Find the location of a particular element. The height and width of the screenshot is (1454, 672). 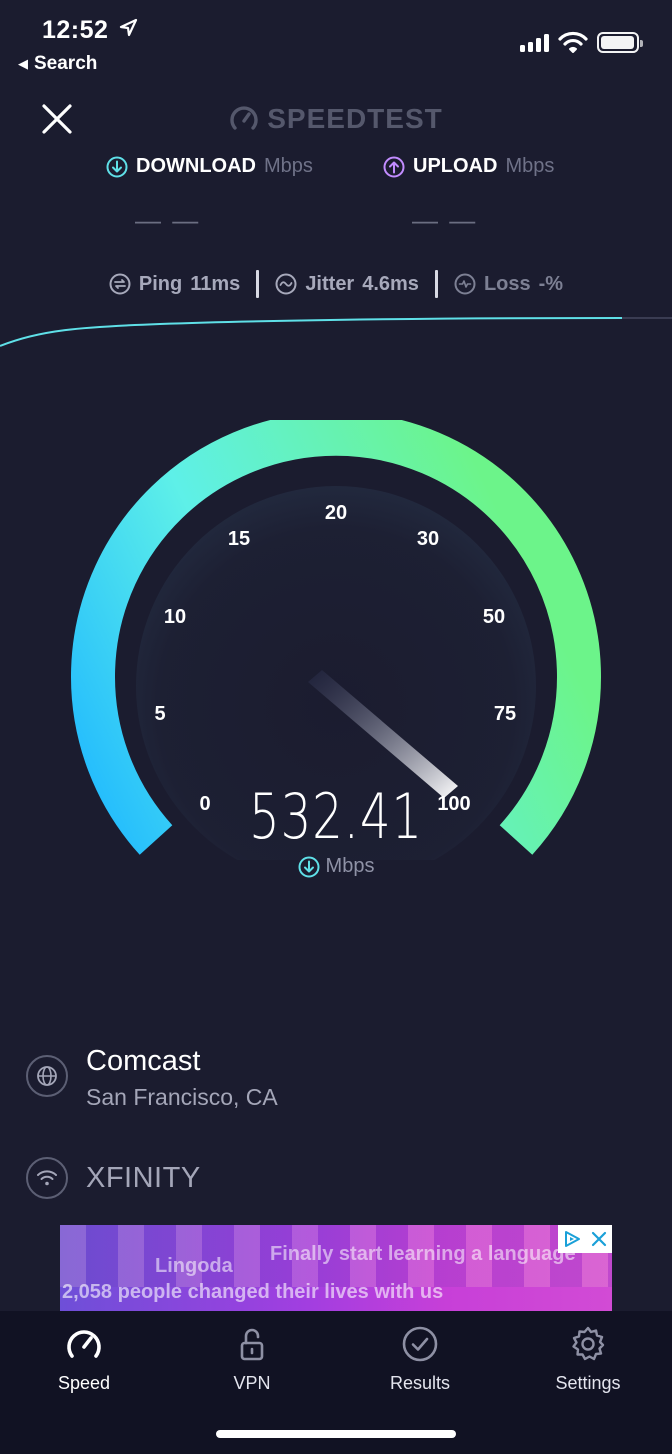

tab-speed: Speed is located at coordinates (84, 1359).